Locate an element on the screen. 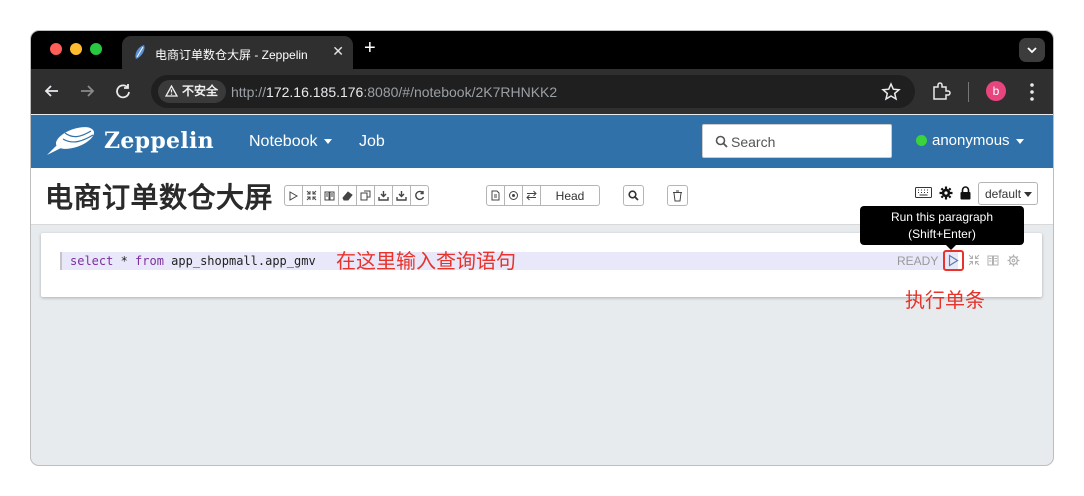 The height and width of the screenshot is (496, 1084). display-mode-dropdown: default is located at coordinates (1008, 193).